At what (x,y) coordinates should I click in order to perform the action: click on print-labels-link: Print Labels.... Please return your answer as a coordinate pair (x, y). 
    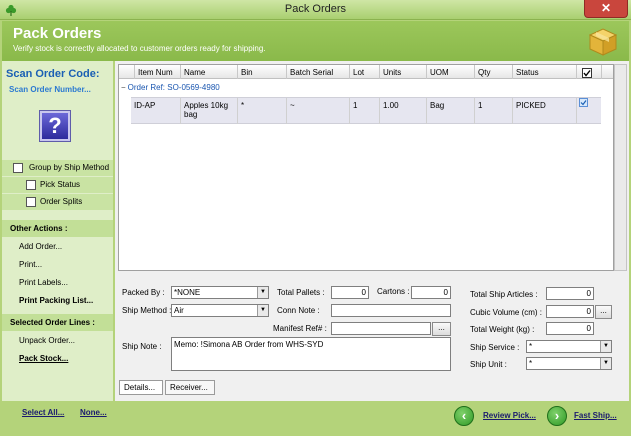
    Looking at the image, I should click on (43, 282).